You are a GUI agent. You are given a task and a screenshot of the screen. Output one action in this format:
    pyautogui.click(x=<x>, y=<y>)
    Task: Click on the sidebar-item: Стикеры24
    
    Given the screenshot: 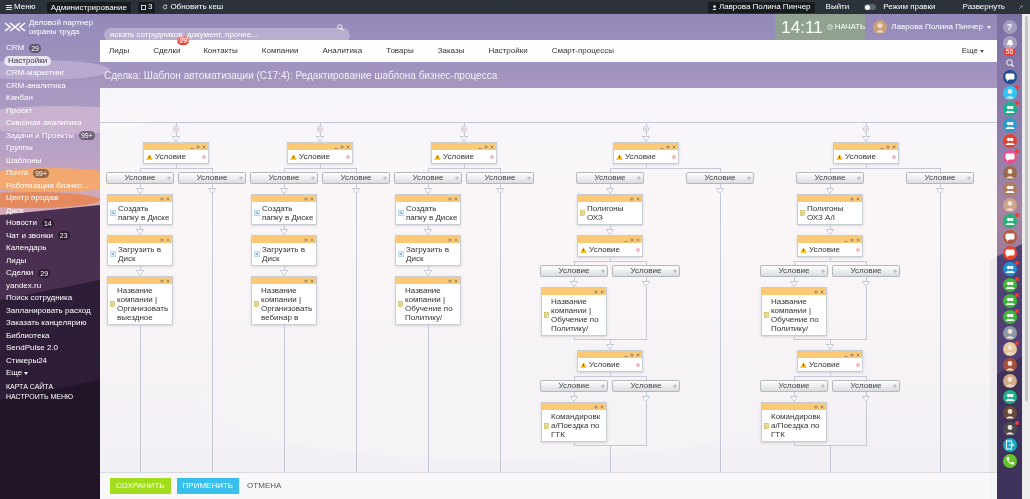 What is the action you would take?
    pyautogui.click(x=27, y=360)
    